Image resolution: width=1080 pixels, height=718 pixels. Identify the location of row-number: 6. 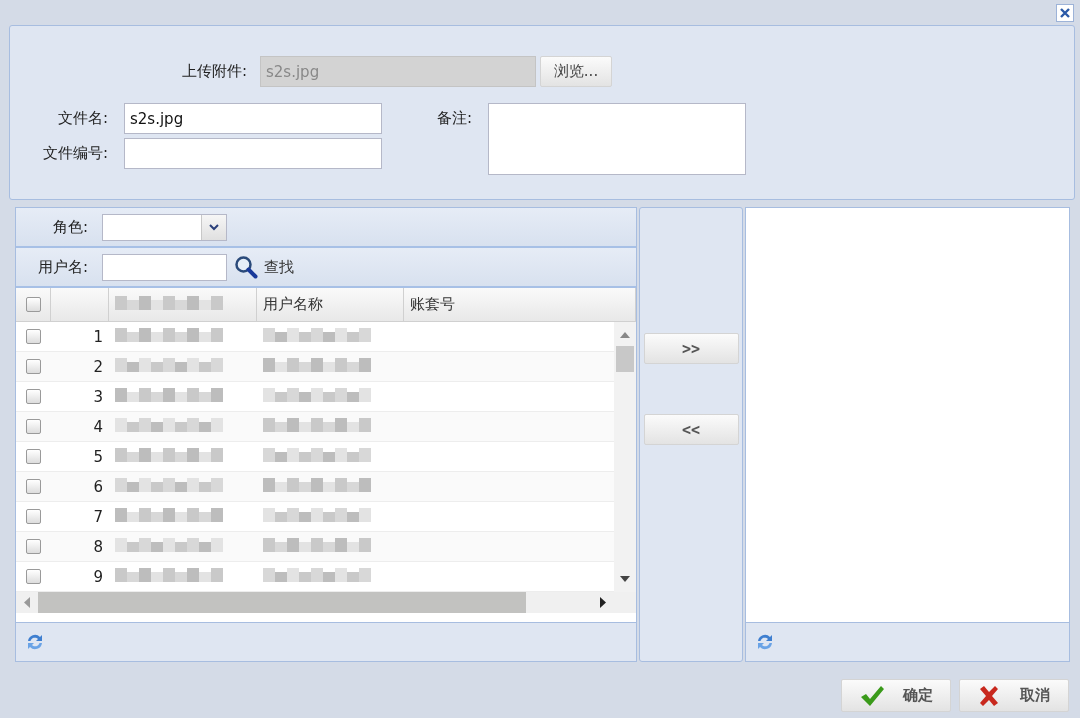
(98, 486).